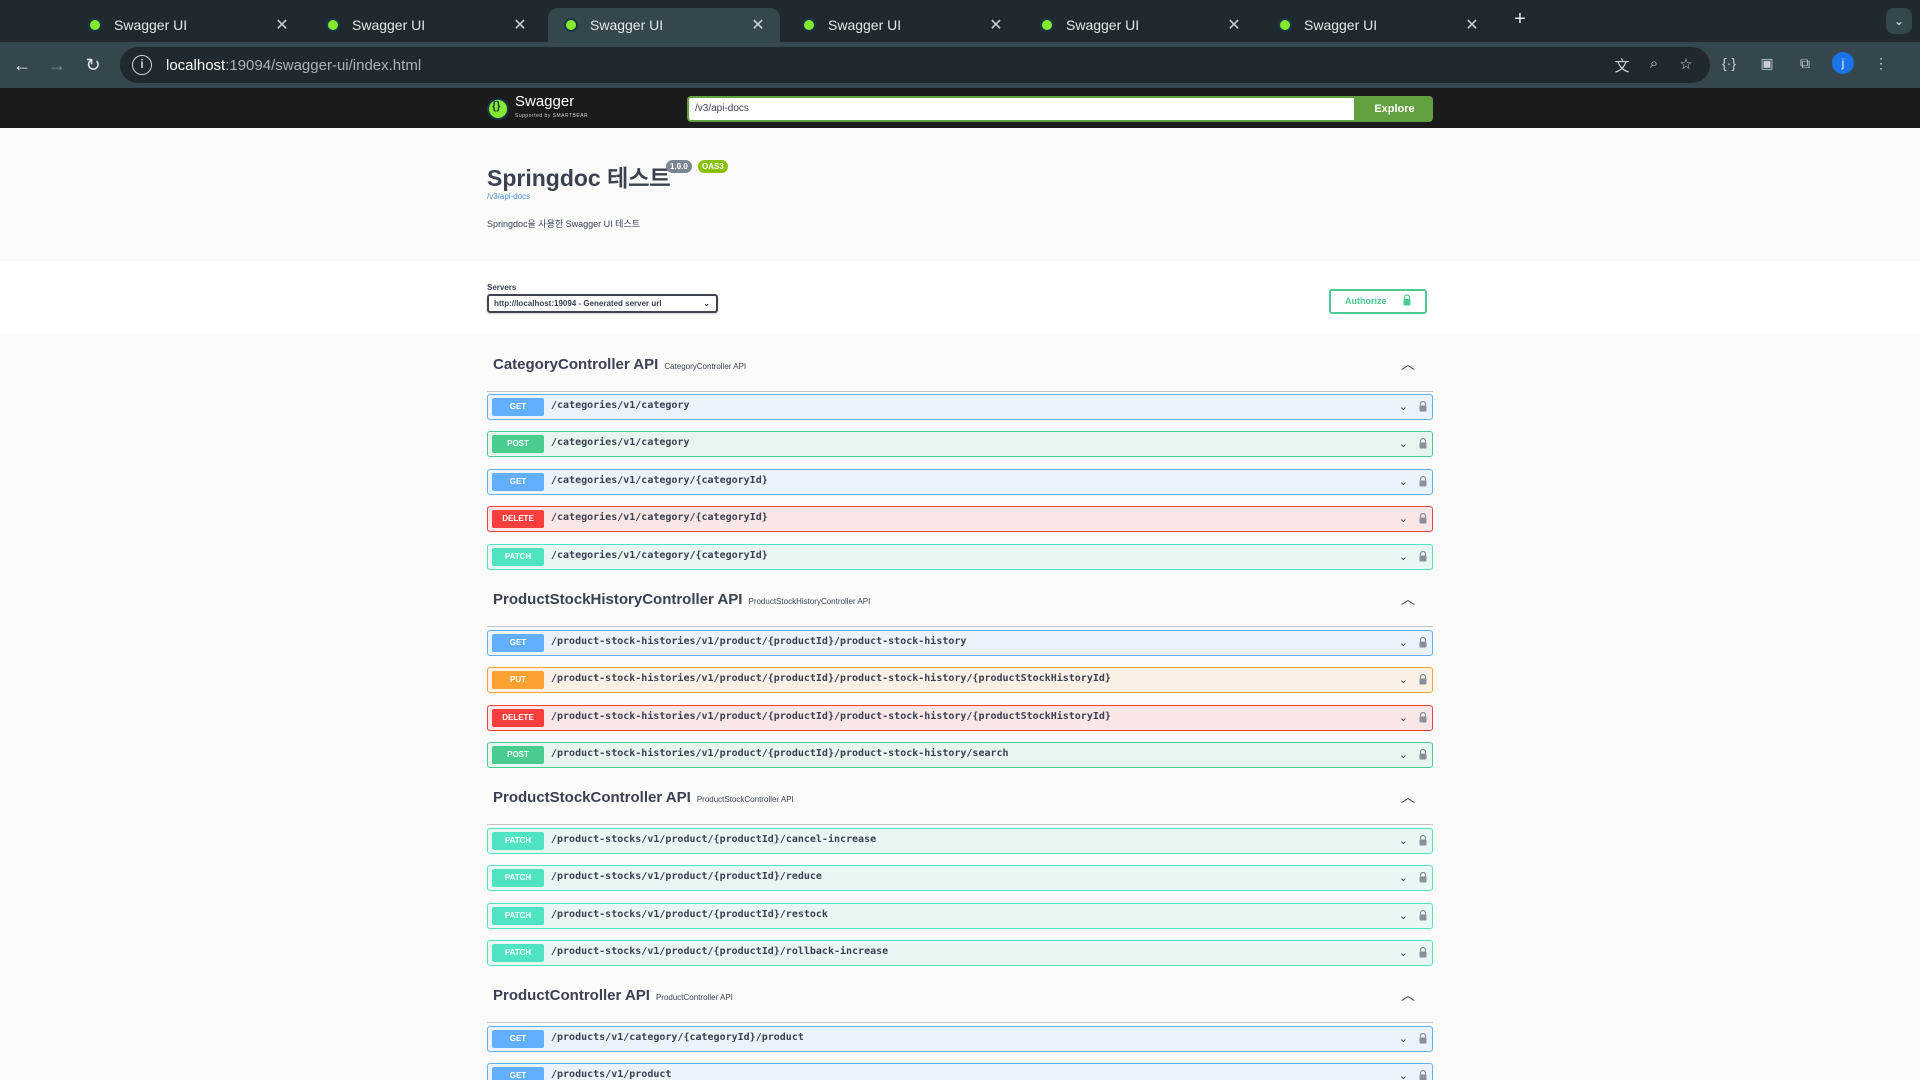 The width and height of the screenshot is (1920, 1080). What do you see at coordinates (865, 25) in the screenshot?
I see `tab-title: Swagger UI` at bounding box center [865, 25].